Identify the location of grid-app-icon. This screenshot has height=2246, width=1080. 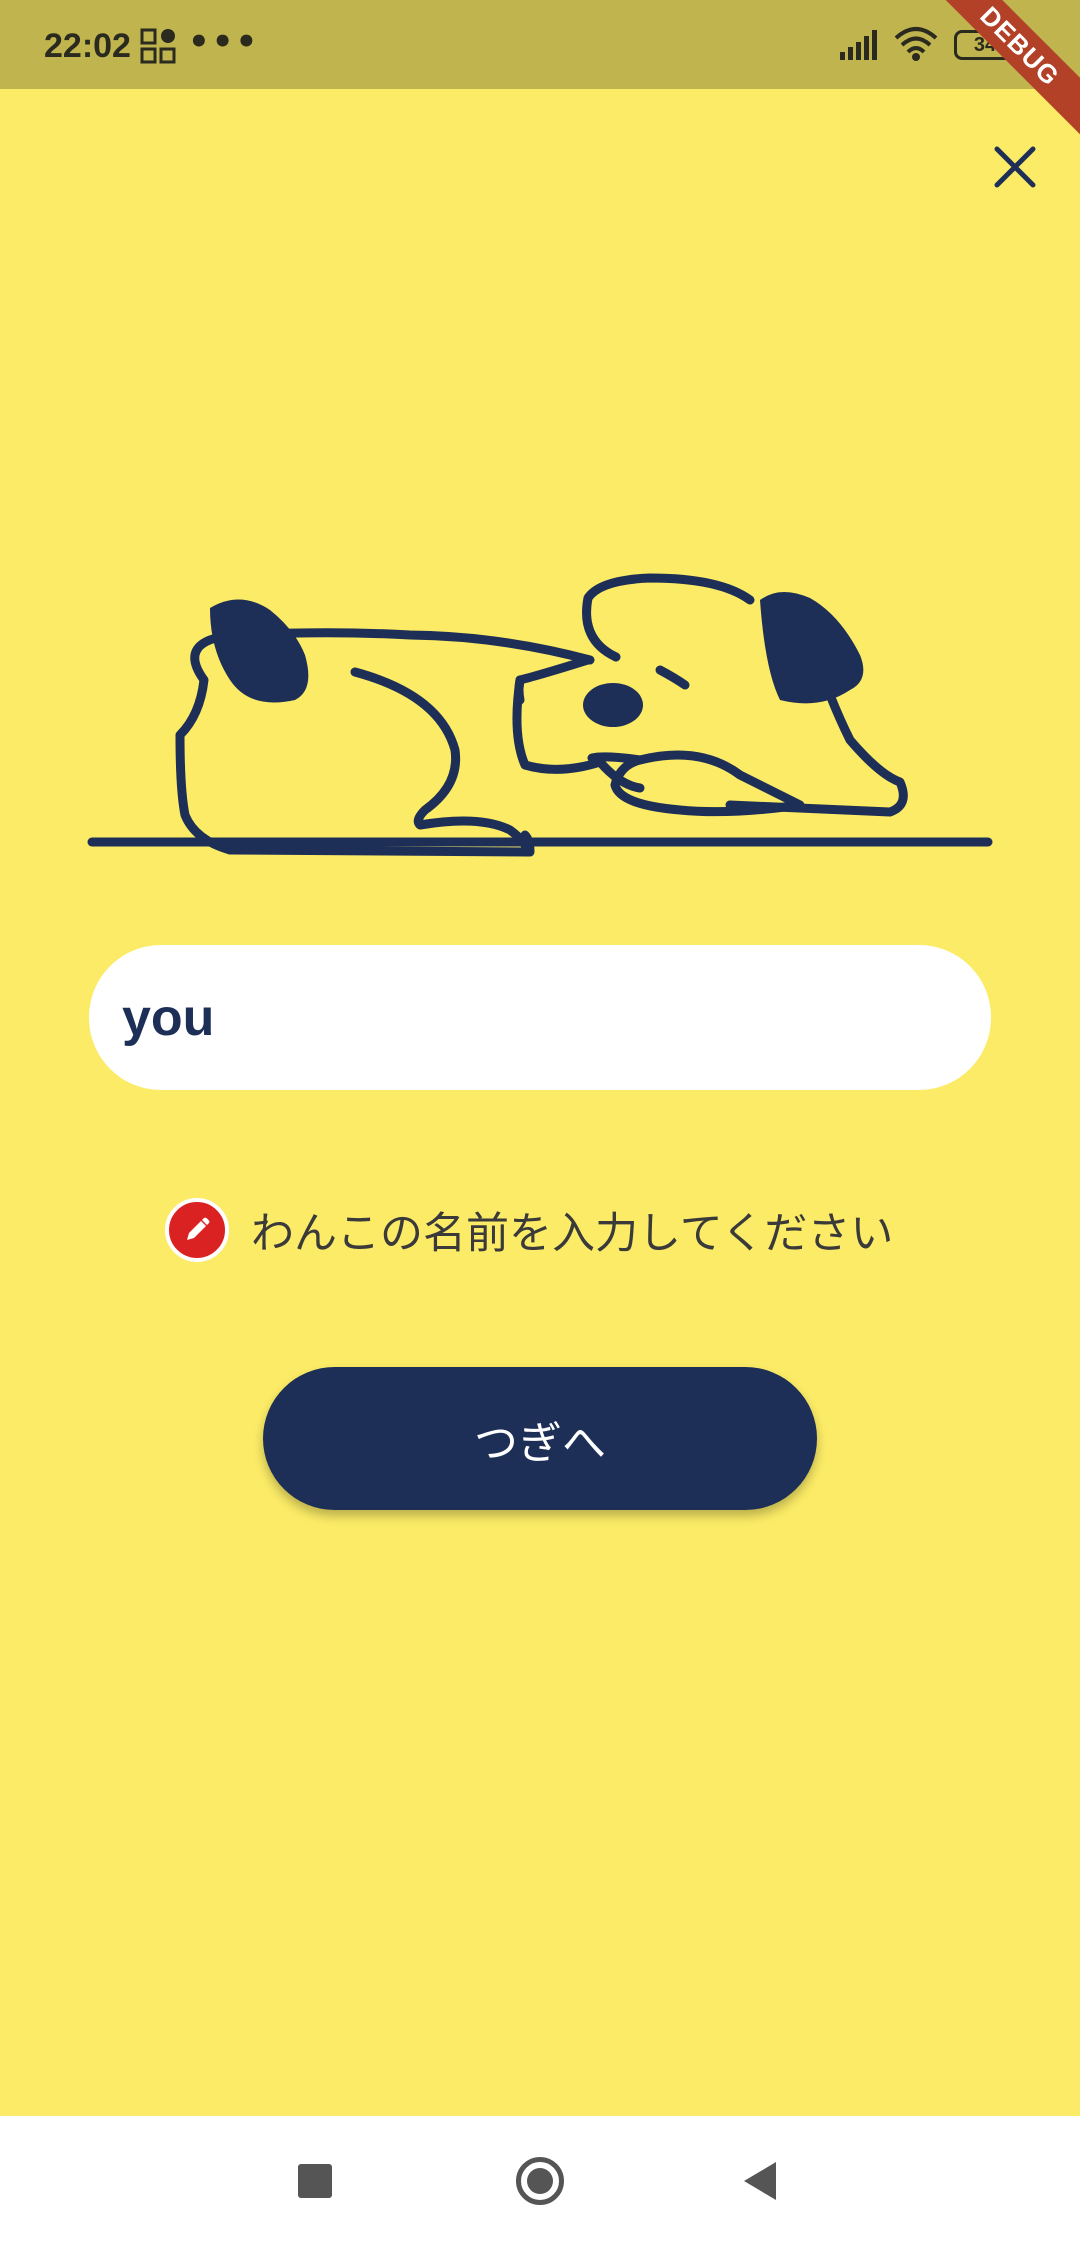
(159, 49).